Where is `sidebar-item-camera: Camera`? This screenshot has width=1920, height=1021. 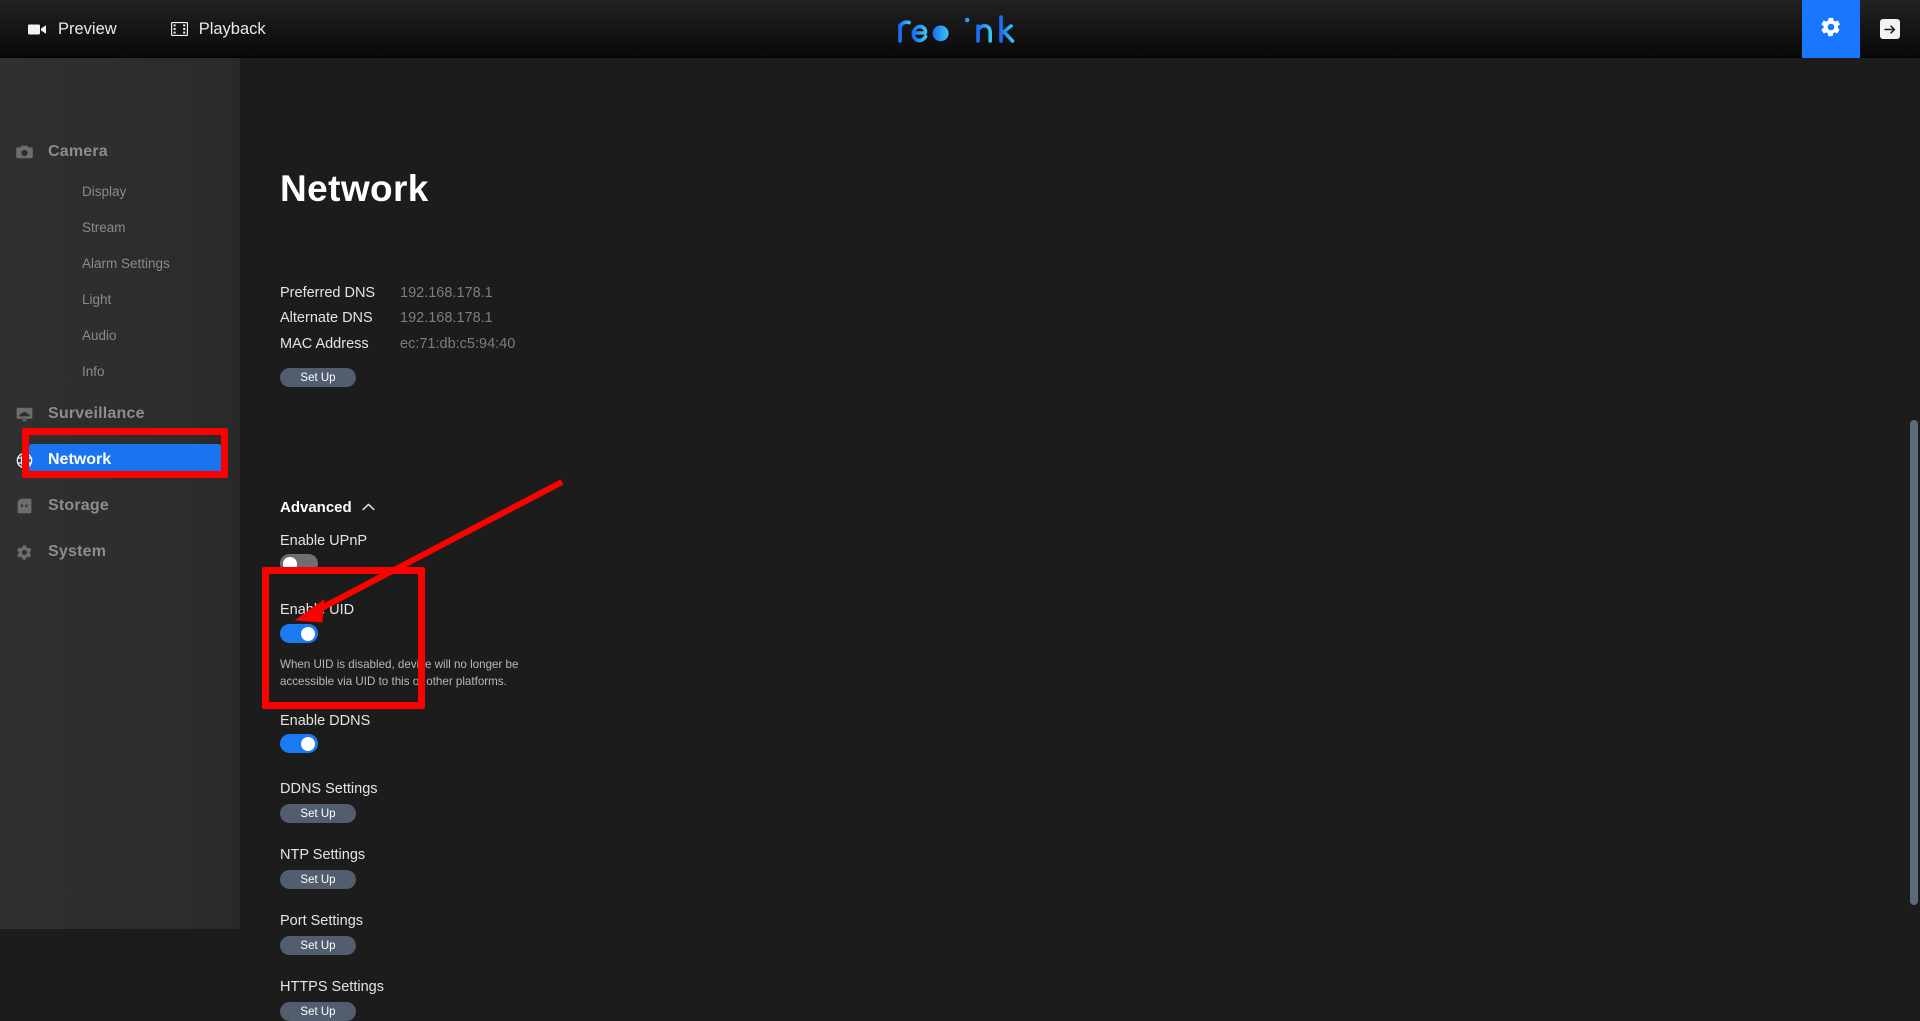
sidebar-item-camera: Camera is located at coordinates (120, 152).